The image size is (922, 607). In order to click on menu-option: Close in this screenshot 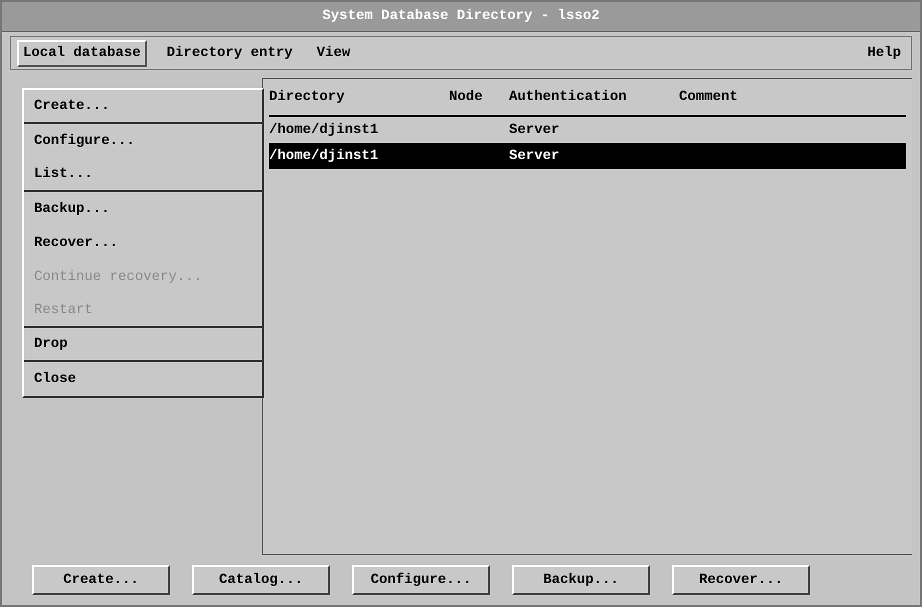, I will do `click(143, 379)`.